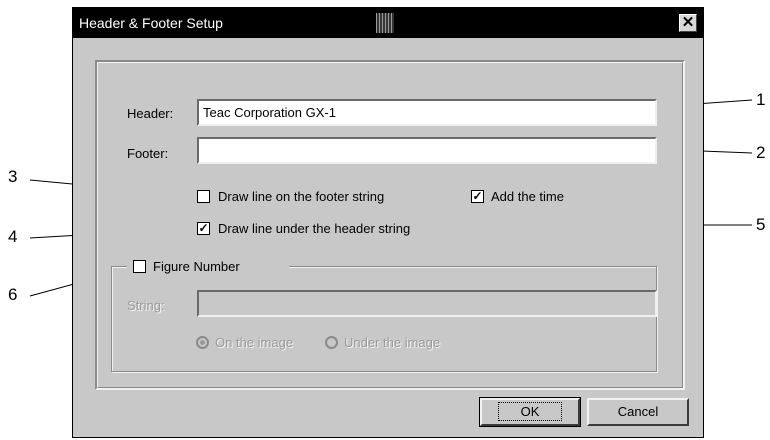 This screenshot has width=770, height=440. What do you see at coordinates (427, 303) in the screenshot?
I see `string-input` at bounding box center [427, 303].